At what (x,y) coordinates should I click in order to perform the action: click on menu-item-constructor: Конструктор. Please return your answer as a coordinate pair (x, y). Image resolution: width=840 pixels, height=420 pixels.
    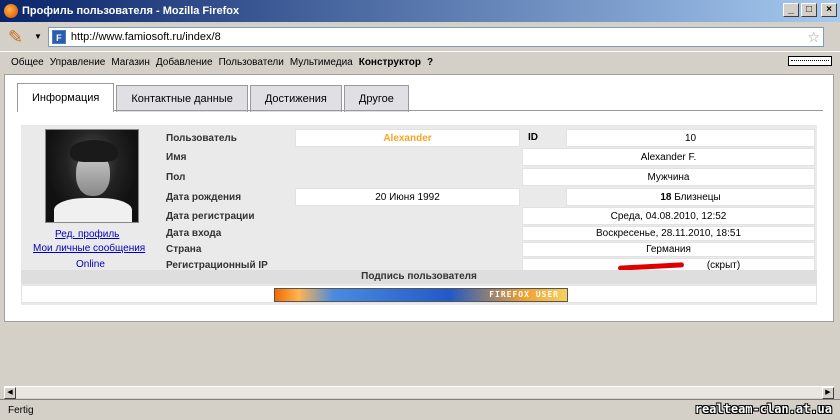
    Looking at the image, I should click on (390, 62).